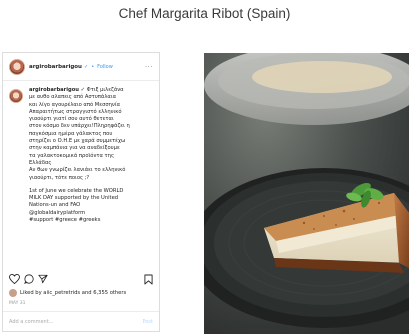 This screenshot has height=334, width=409. What do you see at coordinates (81, 279) in the screenshot?
I see `post-actions` at bounding box center [81, 279].